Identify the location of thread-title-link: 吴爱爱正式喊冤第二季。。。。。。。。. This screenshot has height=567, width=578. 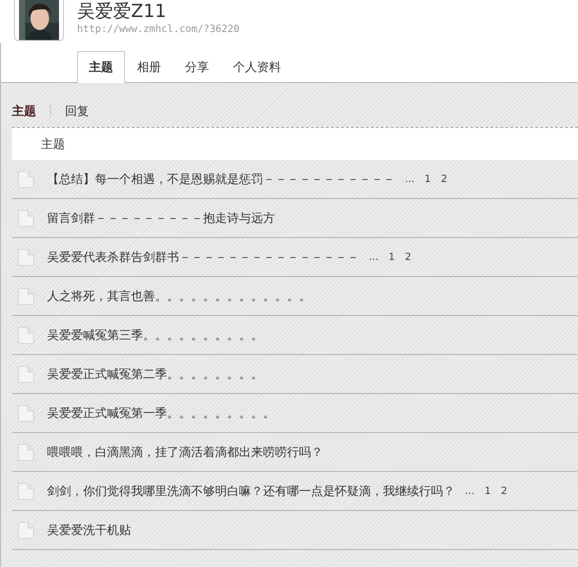
(155, 374).